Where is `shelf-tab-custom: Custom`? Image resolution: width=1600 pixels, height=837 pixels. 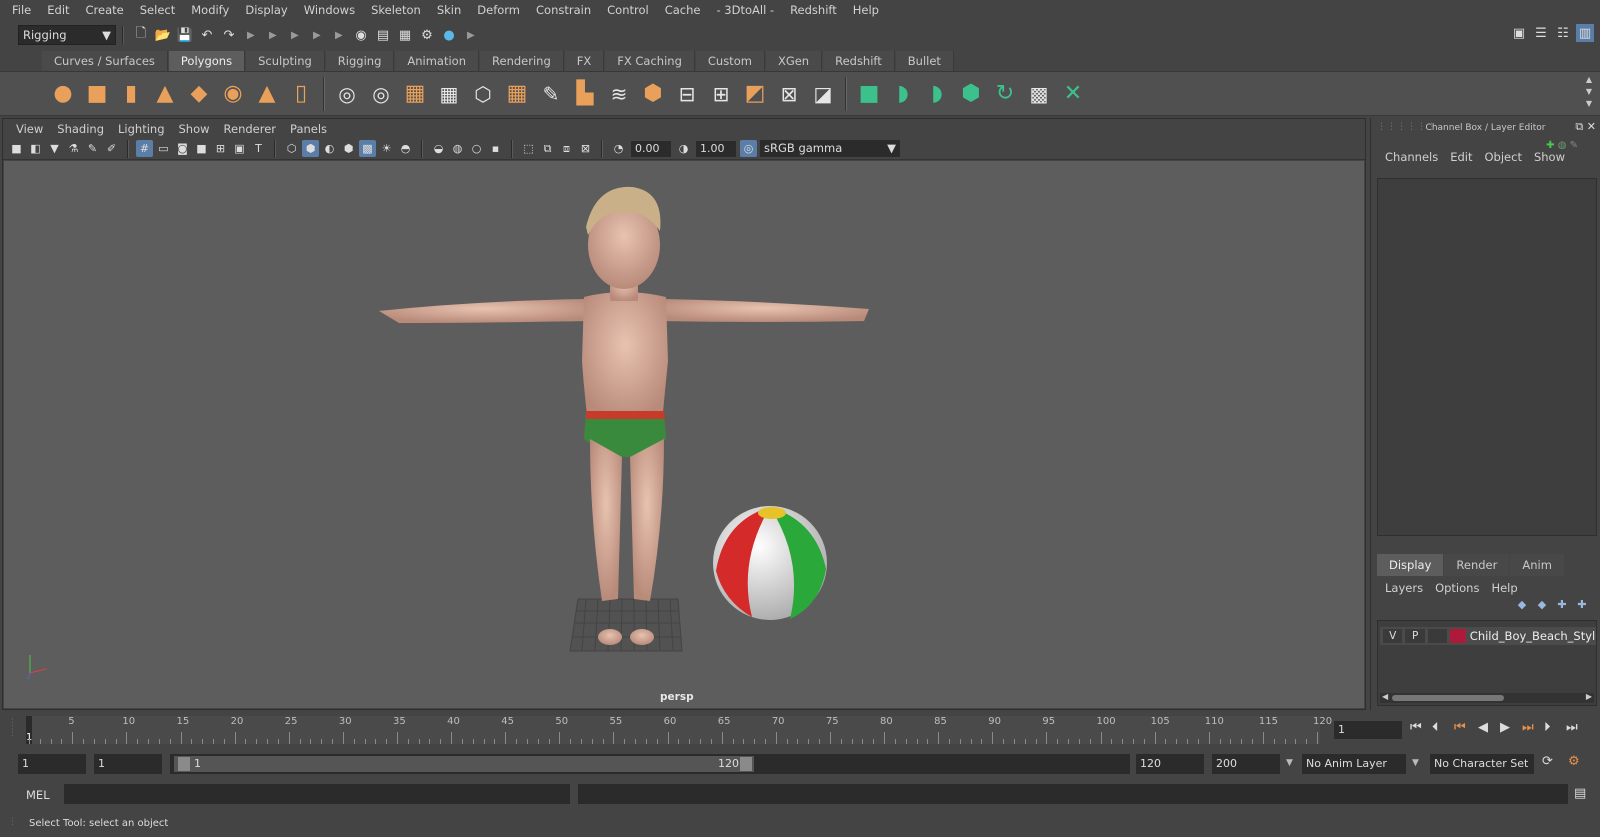
shelf-tab-custom: Custom is located at coordinates (730, 61).